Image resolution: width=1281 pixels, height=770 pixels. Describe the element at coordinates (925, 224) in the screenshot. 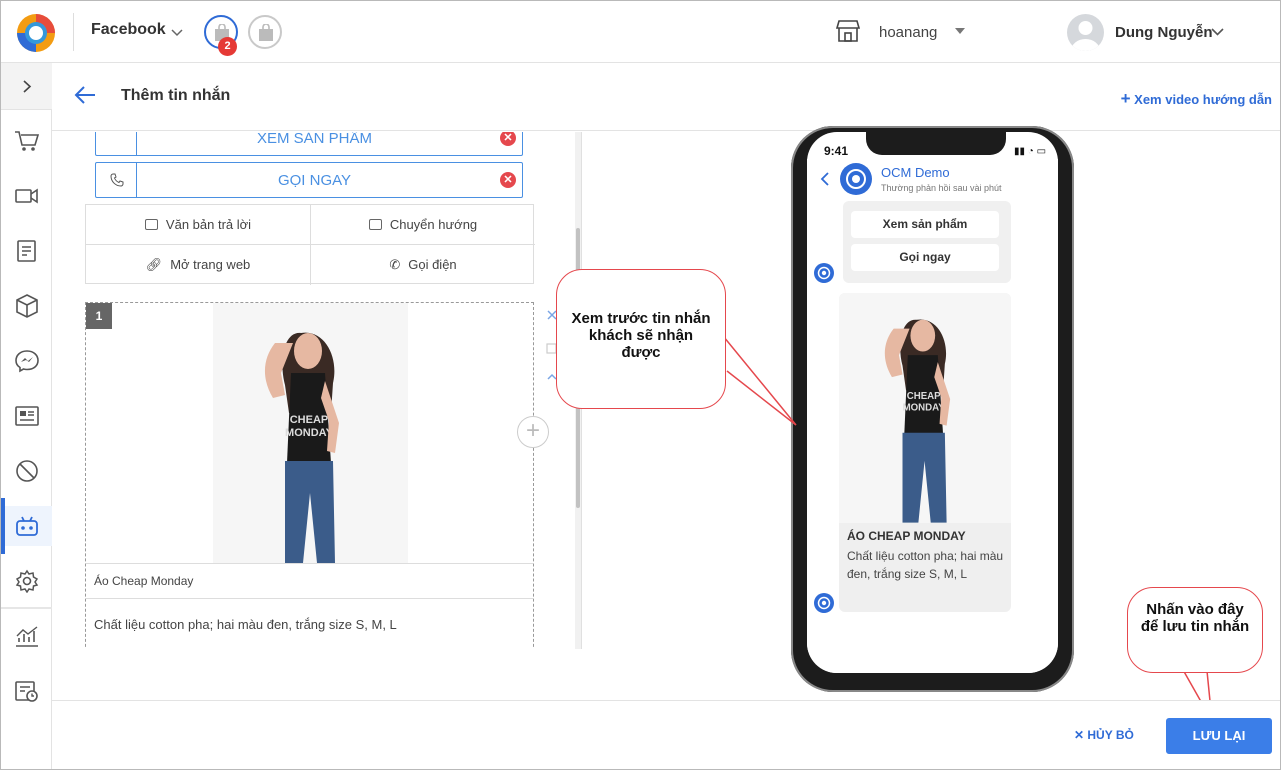

I see `preview-quick-button: Xem sản phẩm` at that location.